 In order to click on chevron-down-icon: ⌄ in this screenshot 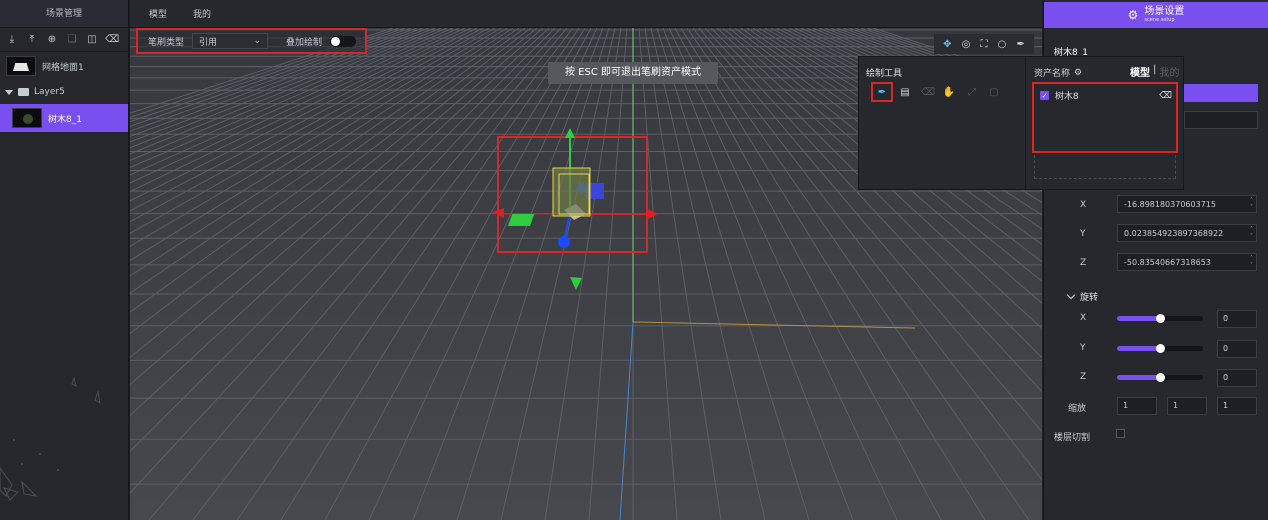, I will do `click(257, 41)`.